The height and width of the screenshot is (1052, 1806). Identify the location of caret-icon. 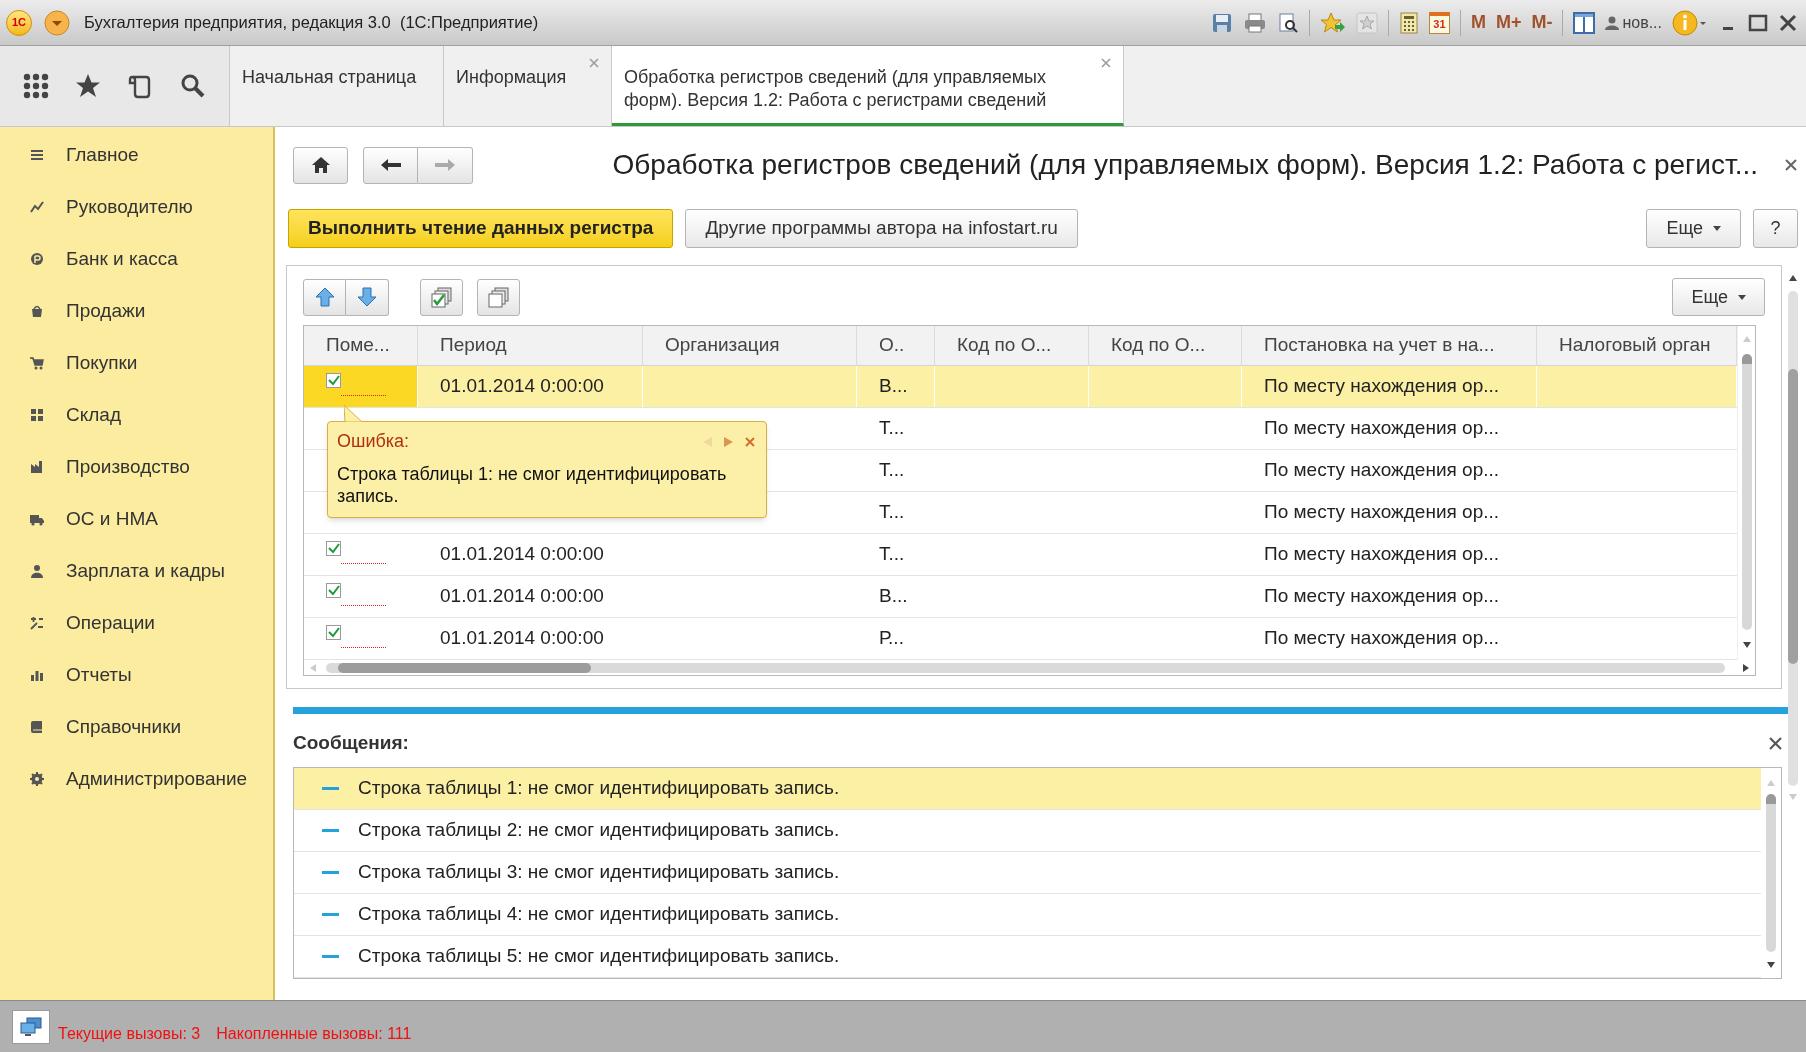
(1742, 297).